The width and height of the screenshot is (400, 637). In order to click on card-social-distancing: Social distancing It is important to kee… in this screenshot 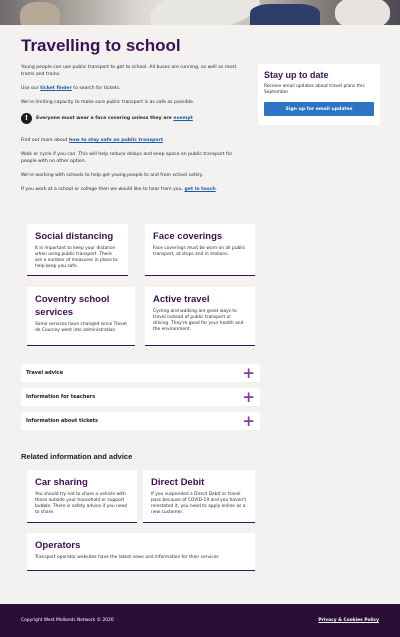, I will do `click(77, 250)`.